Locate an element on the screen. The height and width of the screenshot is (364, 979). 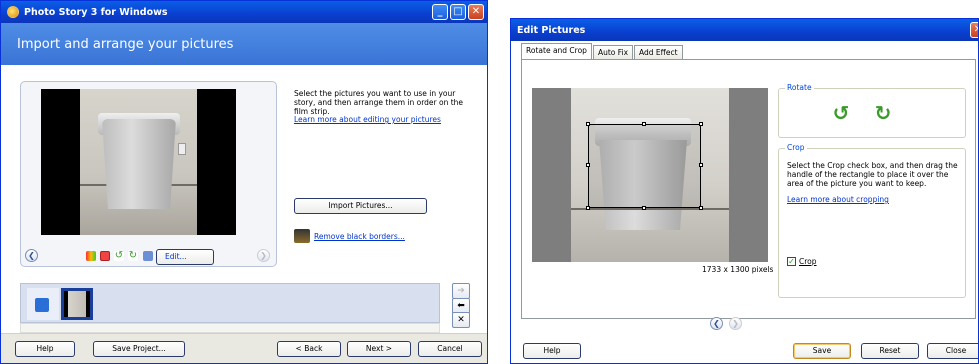
rotate-label: Rotate is located at coordinates (799, 87).